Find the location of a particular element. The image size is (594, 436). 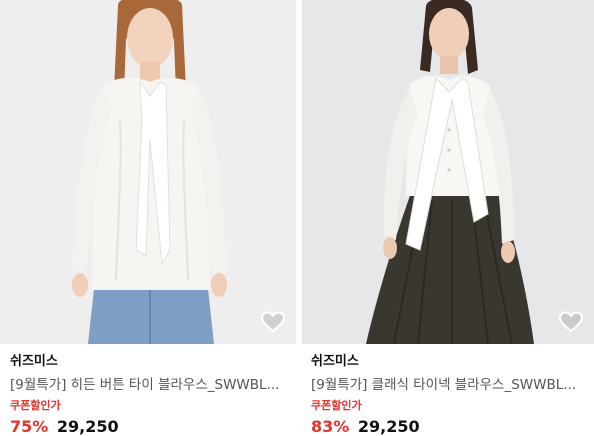

price-row: 75% 29,250 is located at coordinates (153, 426).